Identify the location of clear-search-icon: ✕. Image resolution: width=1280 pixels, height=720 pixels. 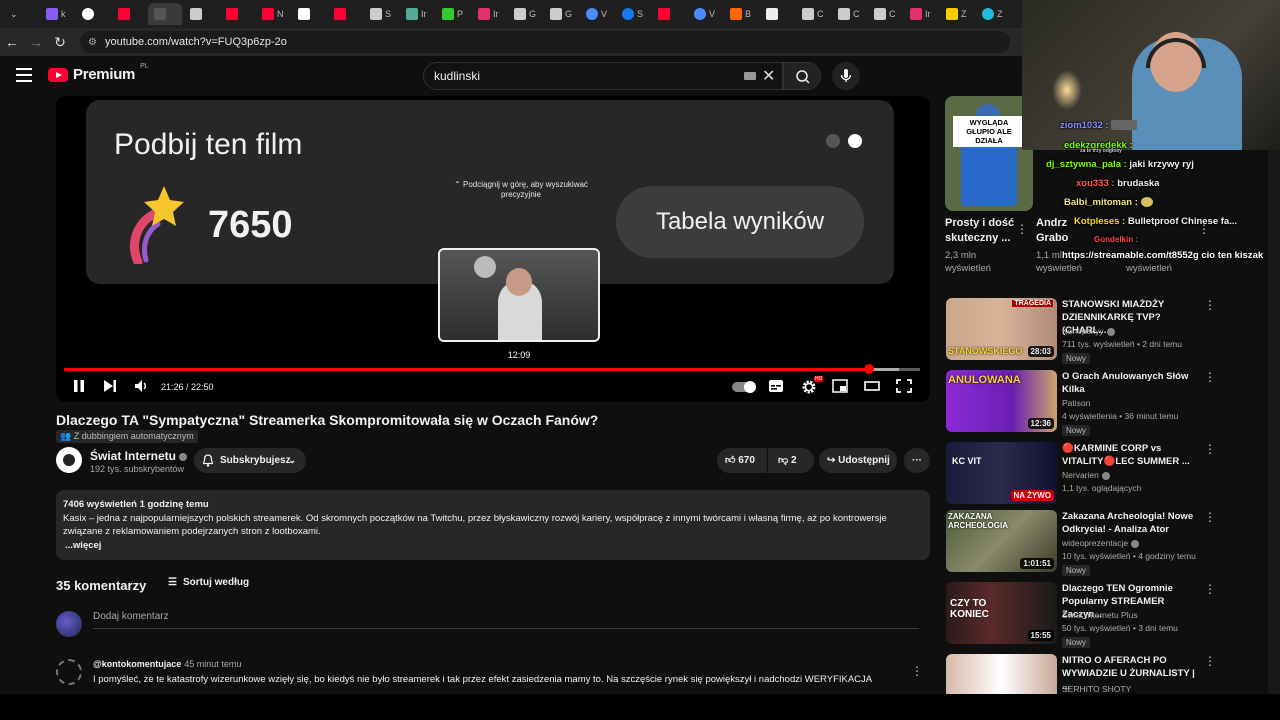
(768, 76).